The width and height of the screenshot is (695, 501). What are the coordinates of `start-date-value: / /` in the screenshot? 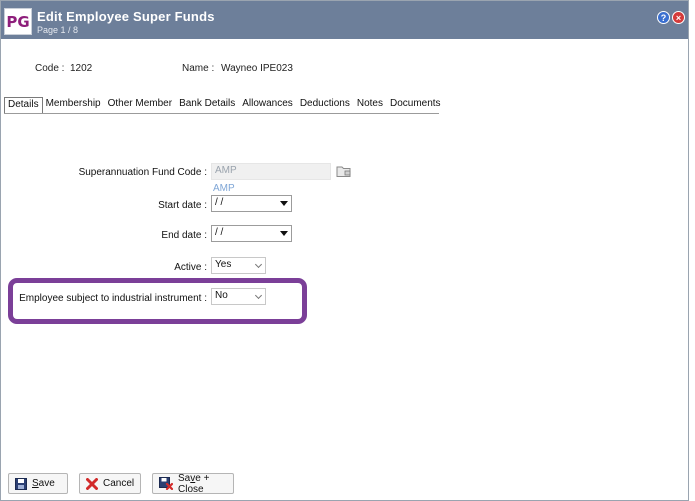 It's located at (219, 202).